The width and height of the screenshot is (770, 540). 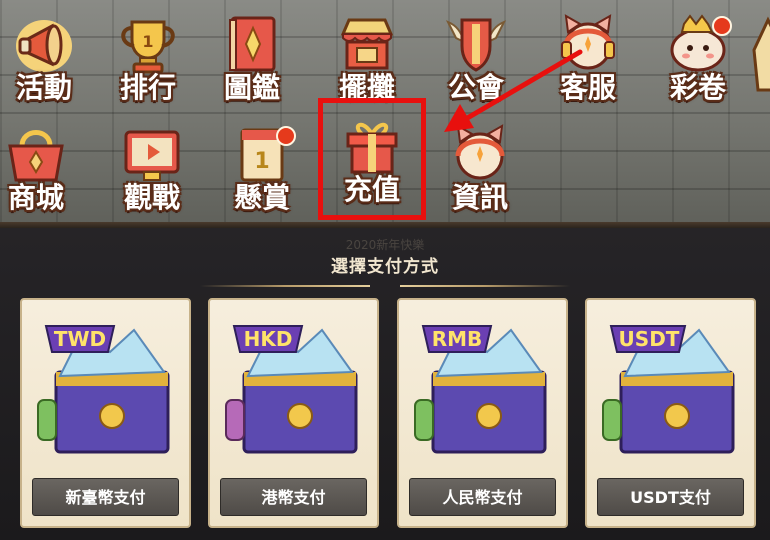 I want to click on title-divider-left, so click(x=285, y=286).